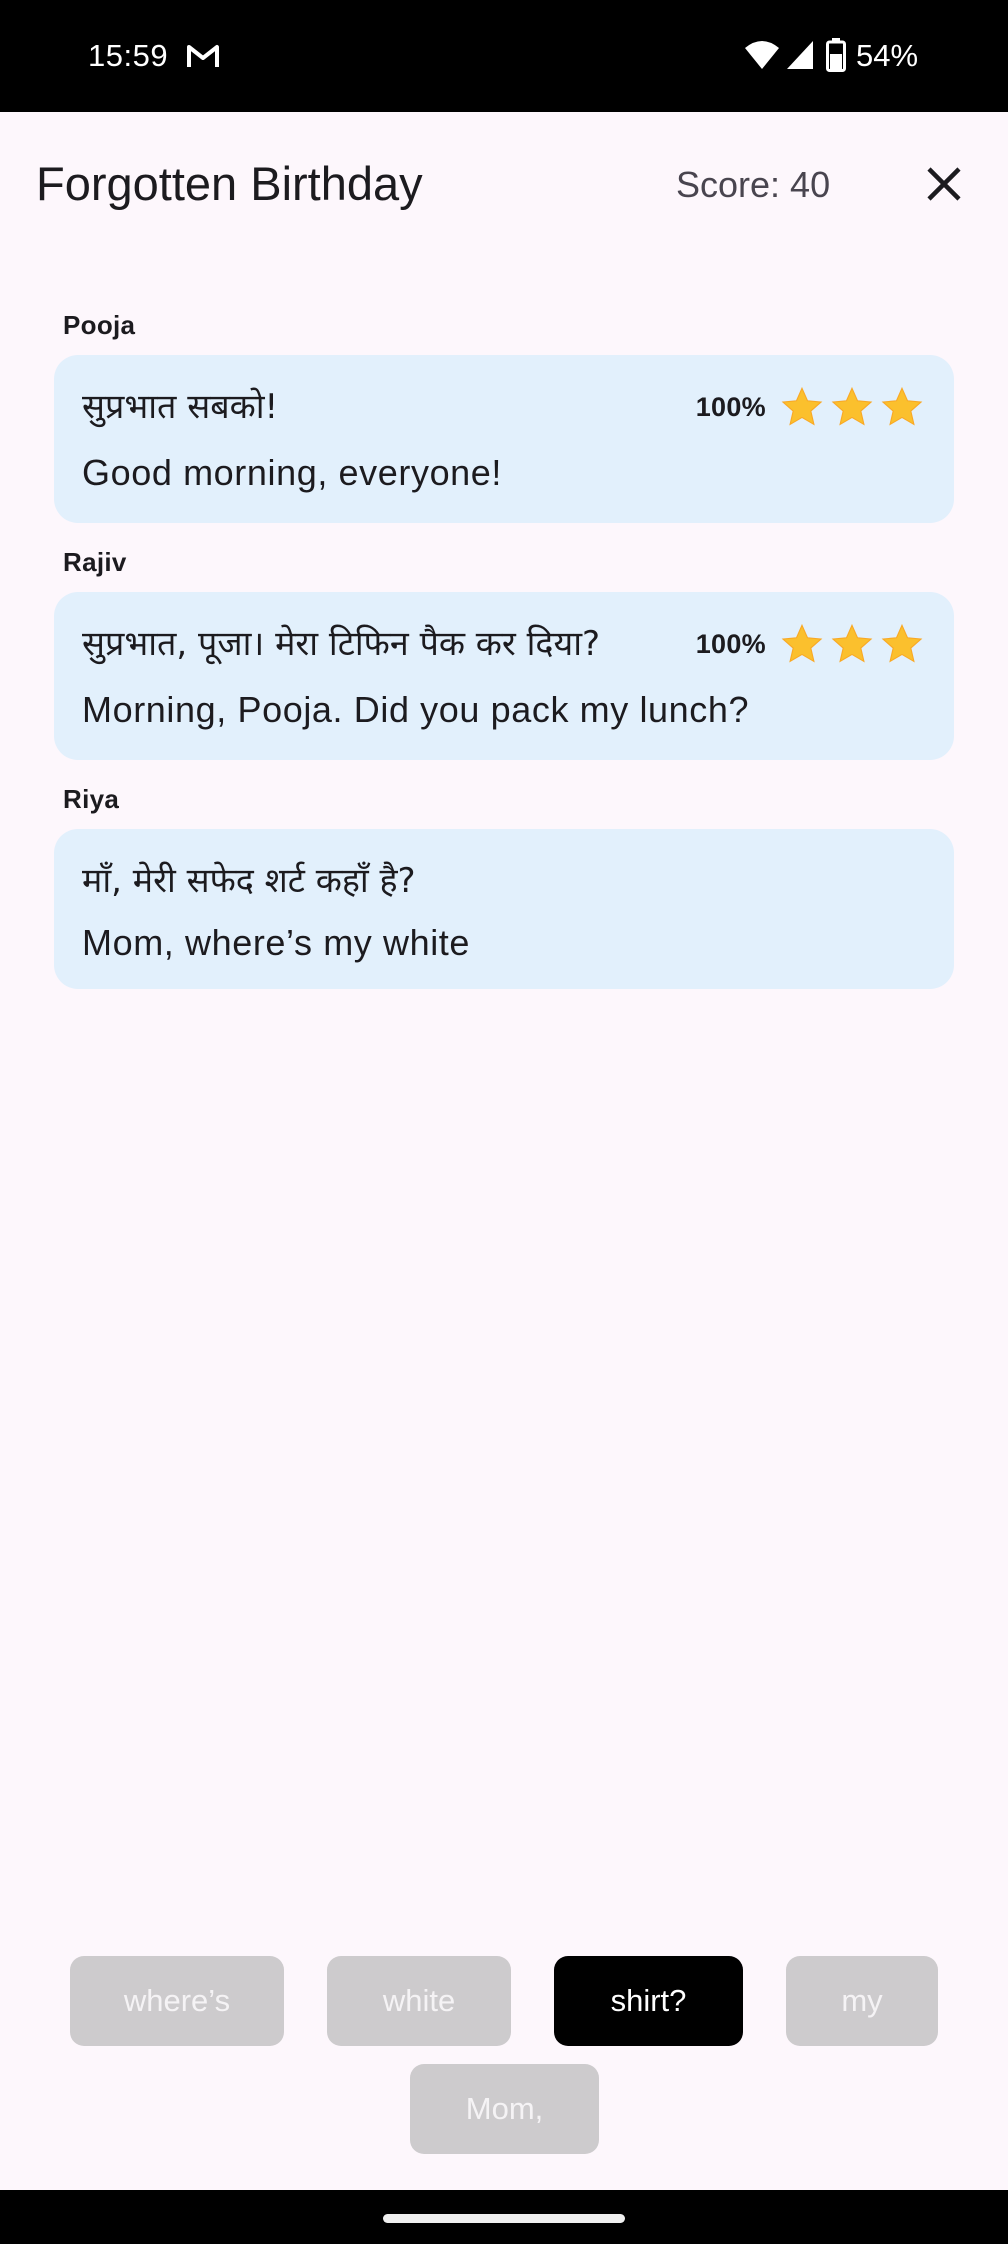  Describe the element at coordinates (762, 55) in the screenshot. I see `wifi-icon` at that location.